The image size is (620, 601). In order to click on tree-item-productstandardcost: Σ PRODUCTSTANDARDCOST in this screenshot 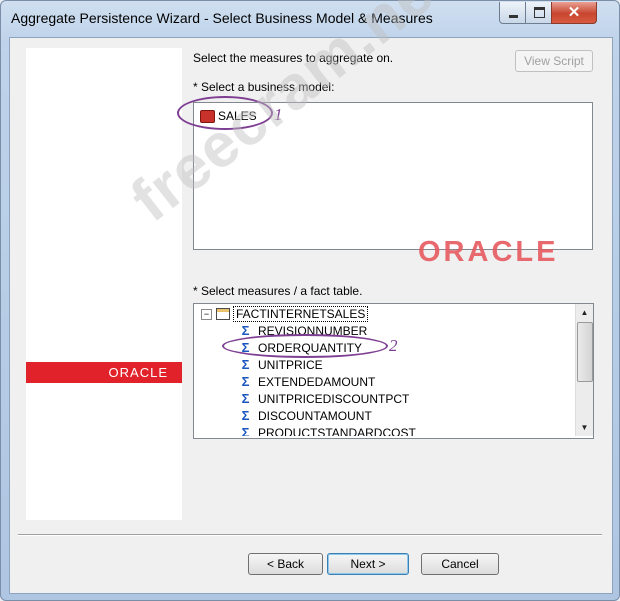, I will do `click(328, 430)`.